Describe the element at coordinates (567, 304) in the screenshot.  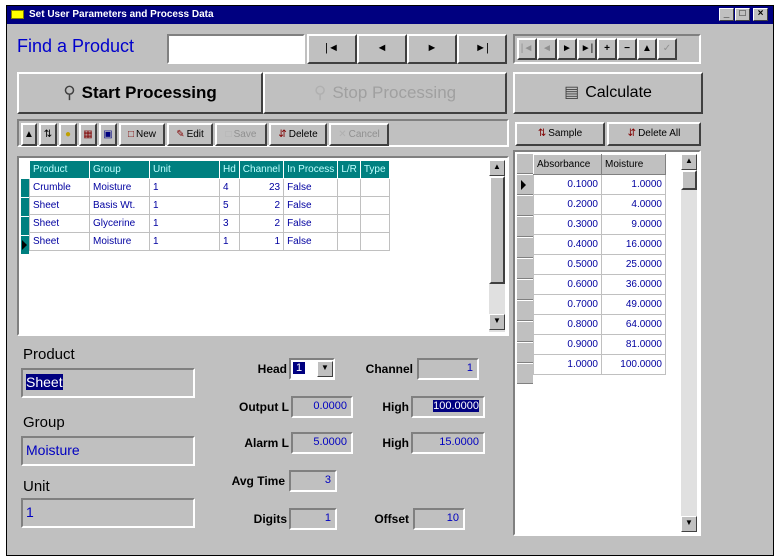
I see `calibration-cell: 0.7000` at that location.